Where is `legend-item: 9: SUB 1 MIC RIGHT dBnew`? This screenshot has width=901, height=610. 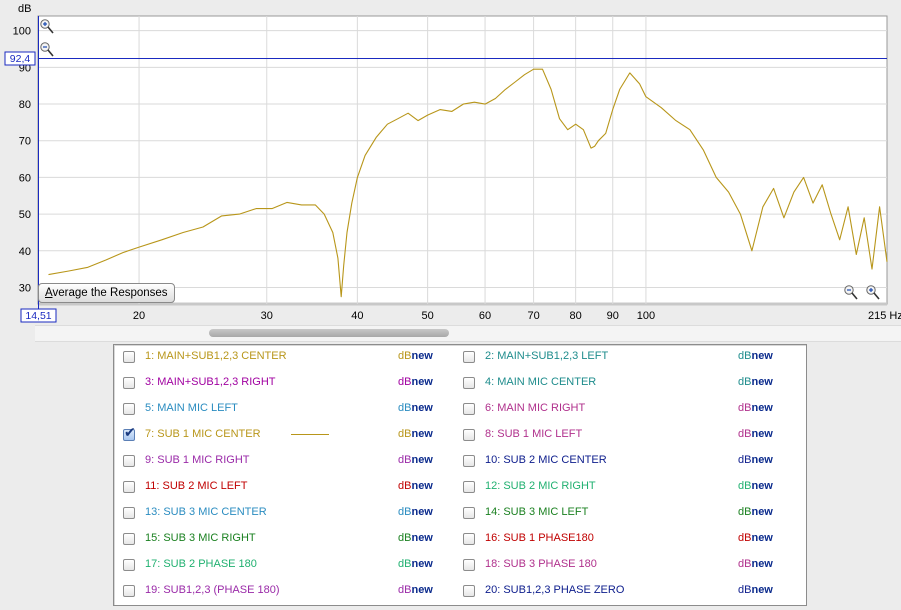 legend-item: 9: SUB 1 MIC RIGHT dBnew is located at coordinates (288, 461).